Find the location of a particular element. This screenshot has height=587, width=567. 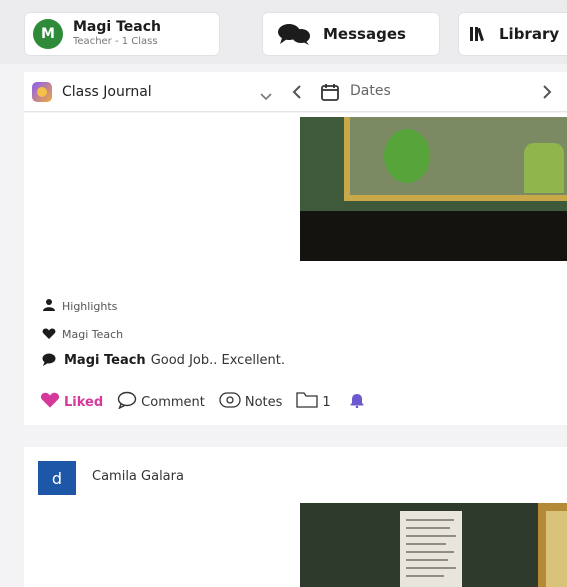

library-button: Library is located at coordinates (512, 34).